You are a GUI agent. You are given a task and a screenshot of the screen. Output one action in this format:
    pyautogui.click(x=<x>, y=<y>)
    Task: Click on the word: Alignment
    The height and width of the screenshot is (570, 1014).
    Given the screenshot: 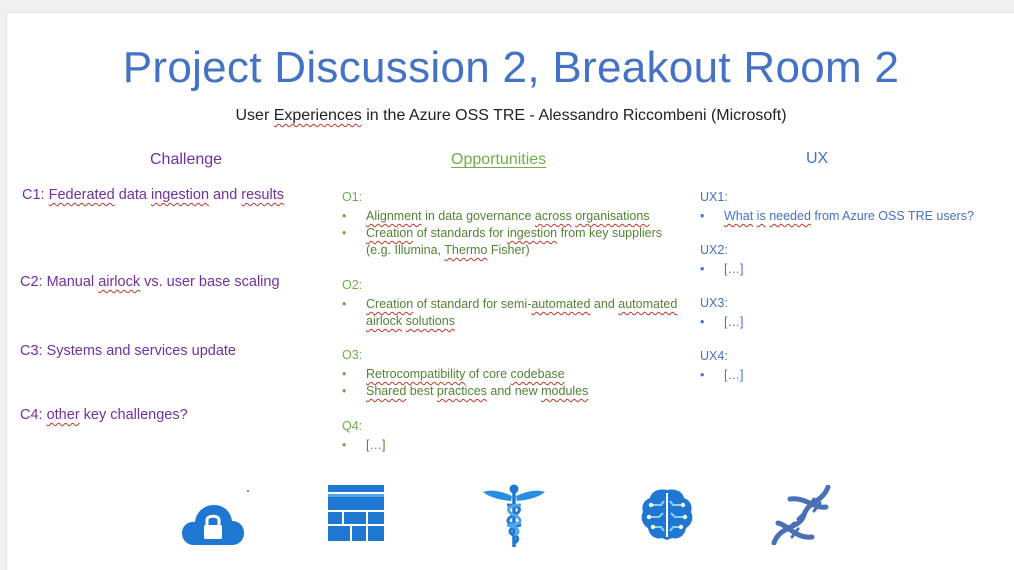 What is the action you would take?
    pyautogui.click(x=394, y=216)
    